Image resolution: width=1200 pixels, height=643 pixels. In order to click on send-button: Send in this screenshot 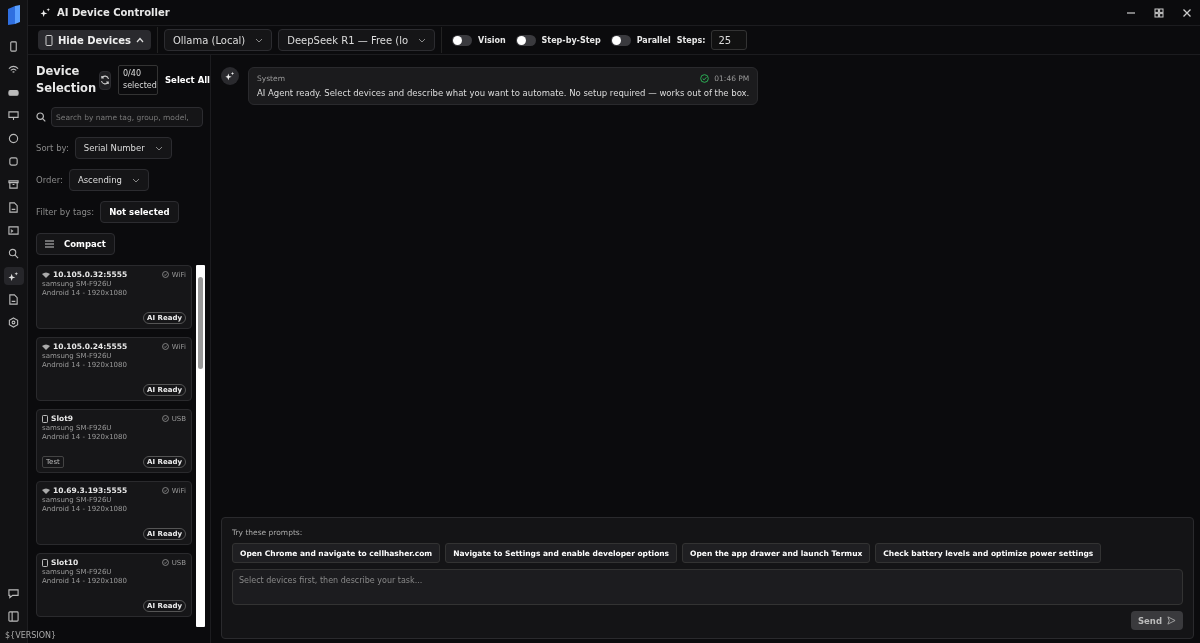, I will do `click(1156, 620)`.